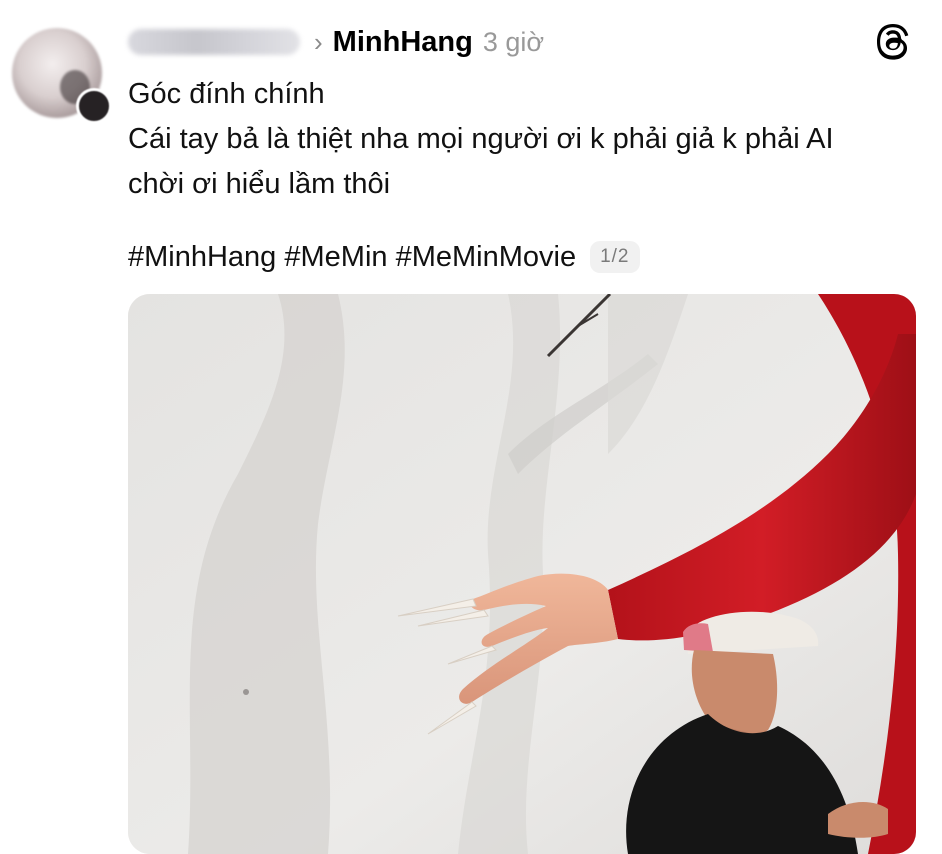 The height and width of the screenshot is (854, 942). What do you see at coordinates (318, 42) in the screenshot?
I see `chevron-right-icon: ›` at bounding box center [318, 42].